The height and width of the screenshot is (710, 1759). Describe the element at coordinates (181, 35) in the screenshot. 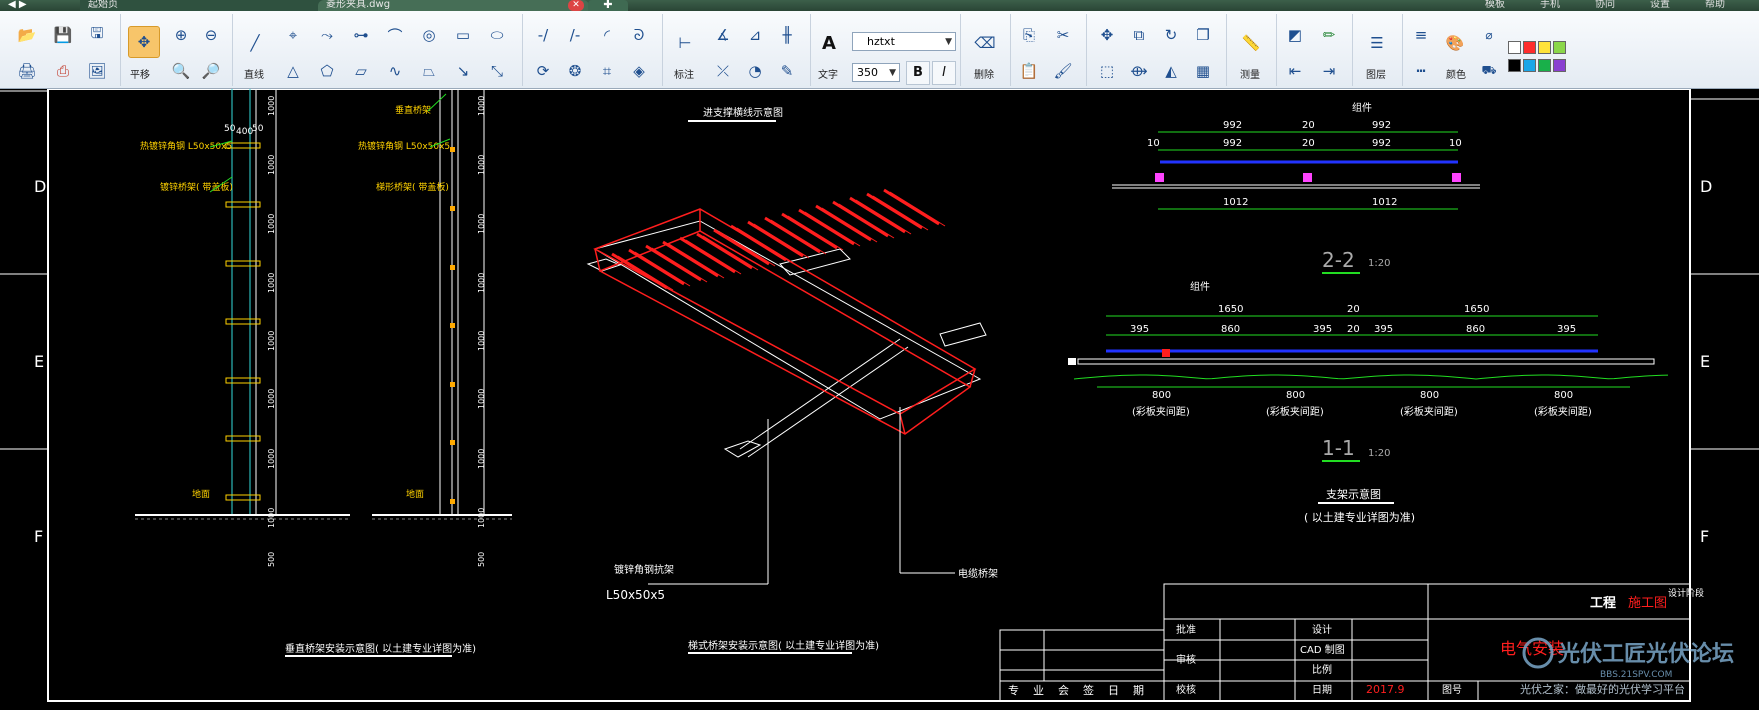

I see `zoom-in-icon: ⊕` at that location.